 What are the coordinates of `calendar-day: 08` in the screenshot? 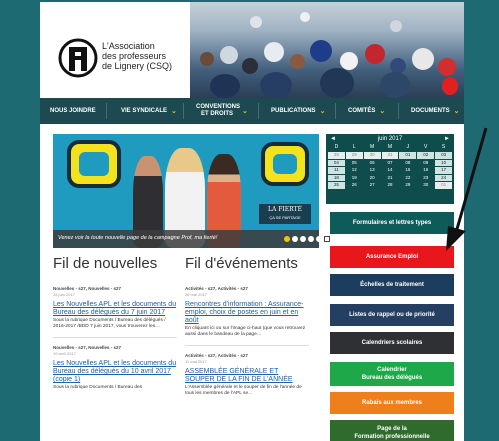 It's located at (408, 162).